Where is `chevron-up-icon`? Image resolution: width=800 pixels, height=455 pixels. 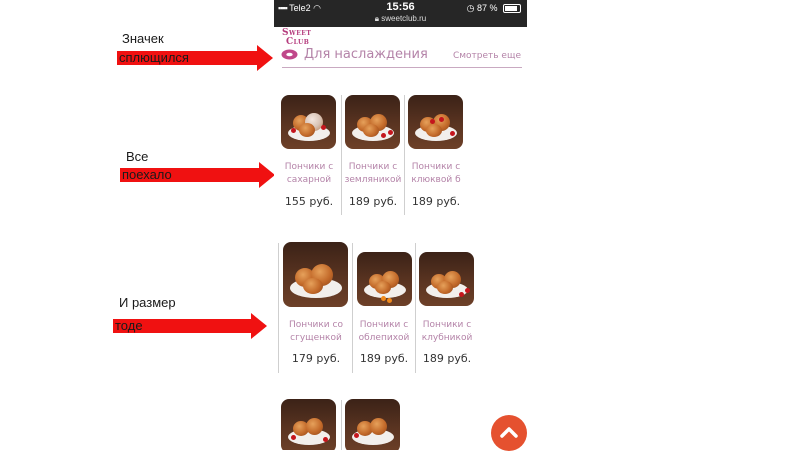
chevron-up-icon is located at coordinates (509, 432).